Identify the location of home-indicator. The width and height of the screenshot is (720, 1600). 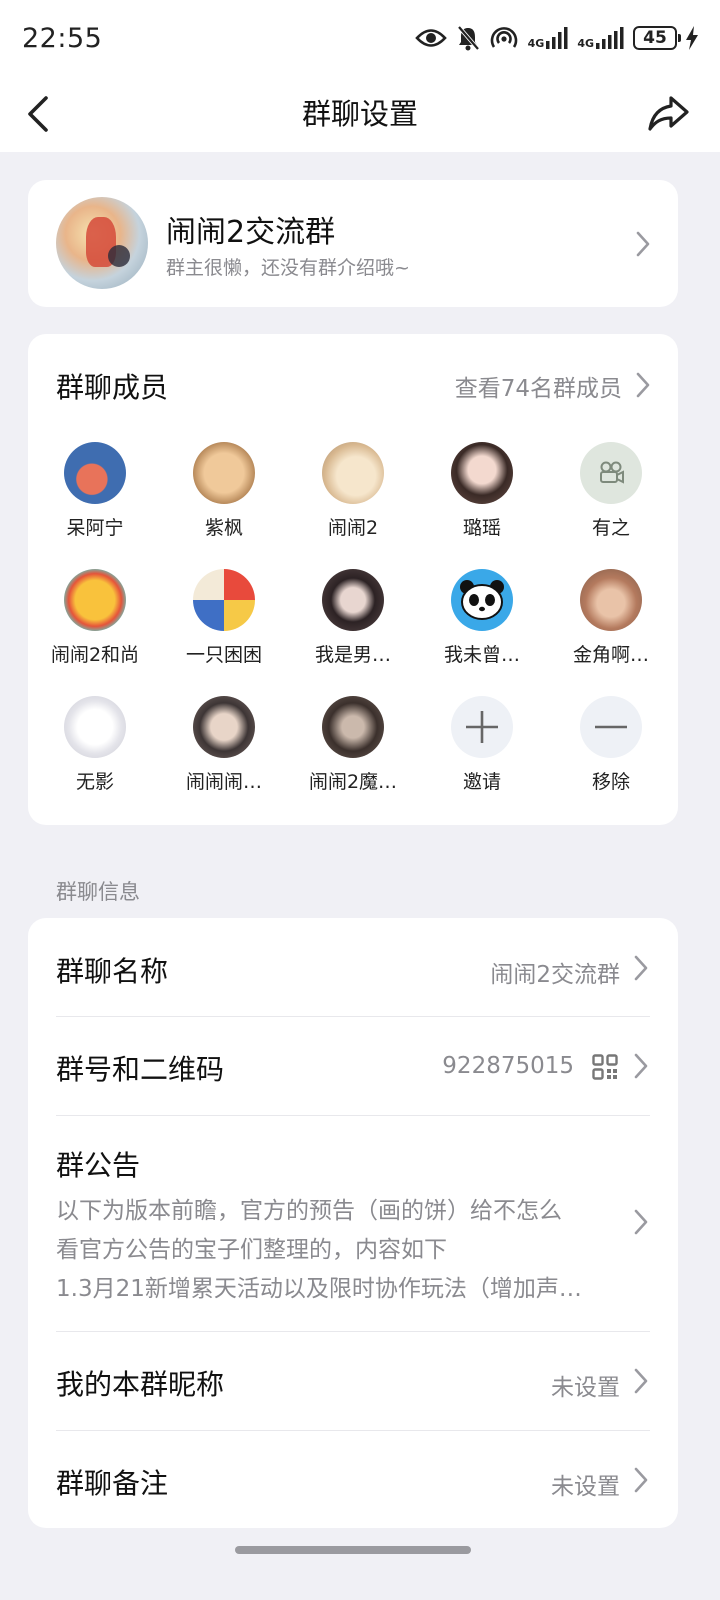
(353, 1550).